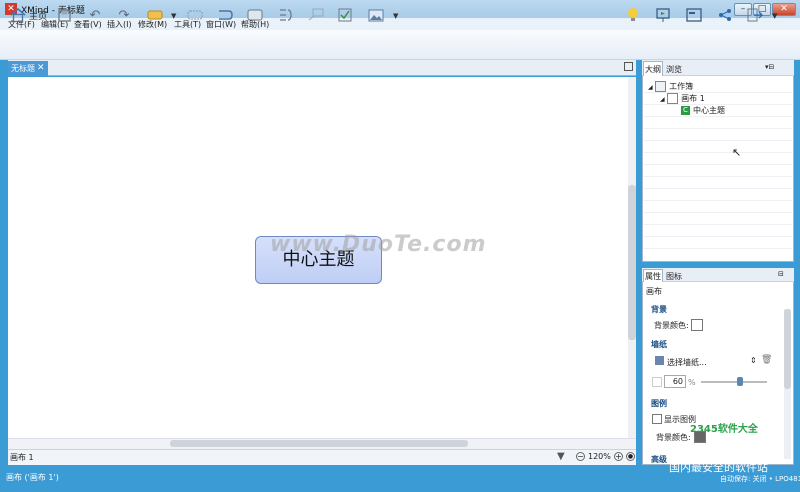 This screenshot has width=800, height=492. What do you see at coordinates (724, 429) in the screenshot?
I see `brand-watermark: 2345软件大全` at bounding box center [724, 429].